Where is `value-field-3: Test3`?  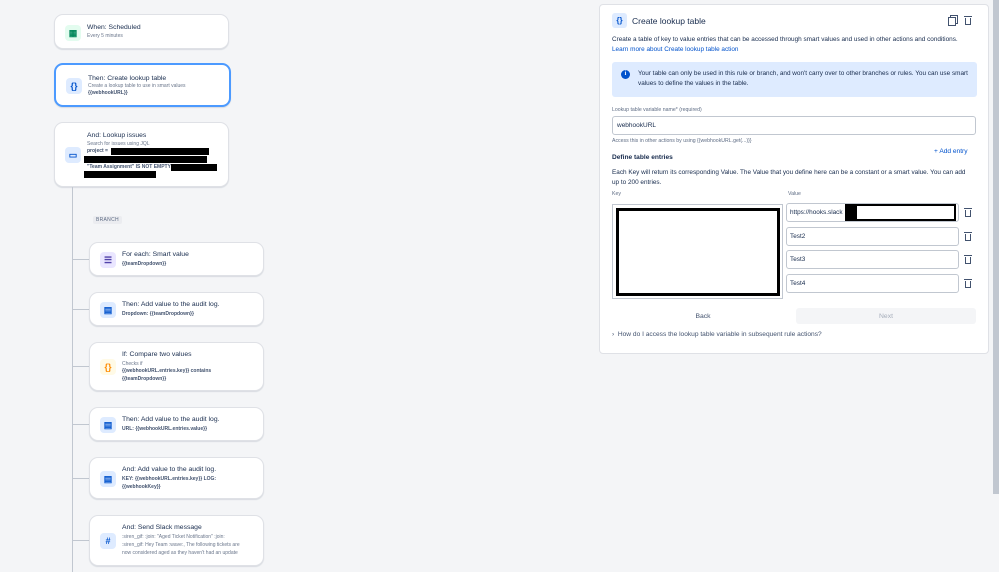 value-field-3: Test3 is located at coordinates (872, 259).